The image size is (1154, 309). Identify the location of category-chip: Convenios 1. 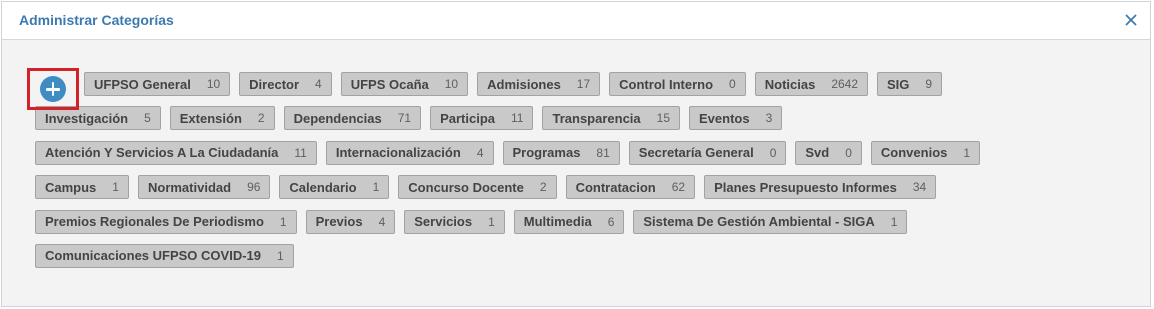
(925, 152).